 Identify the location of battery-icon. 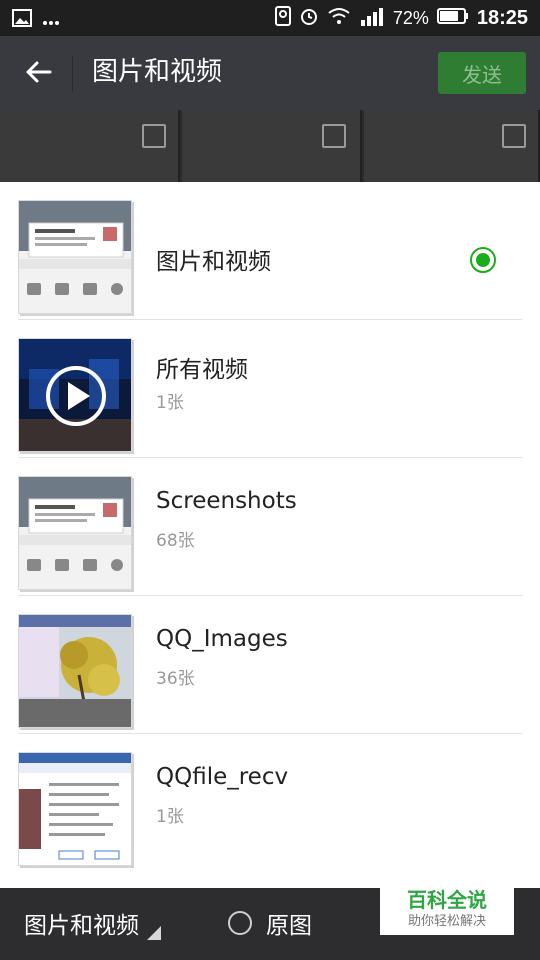
(452, 18).